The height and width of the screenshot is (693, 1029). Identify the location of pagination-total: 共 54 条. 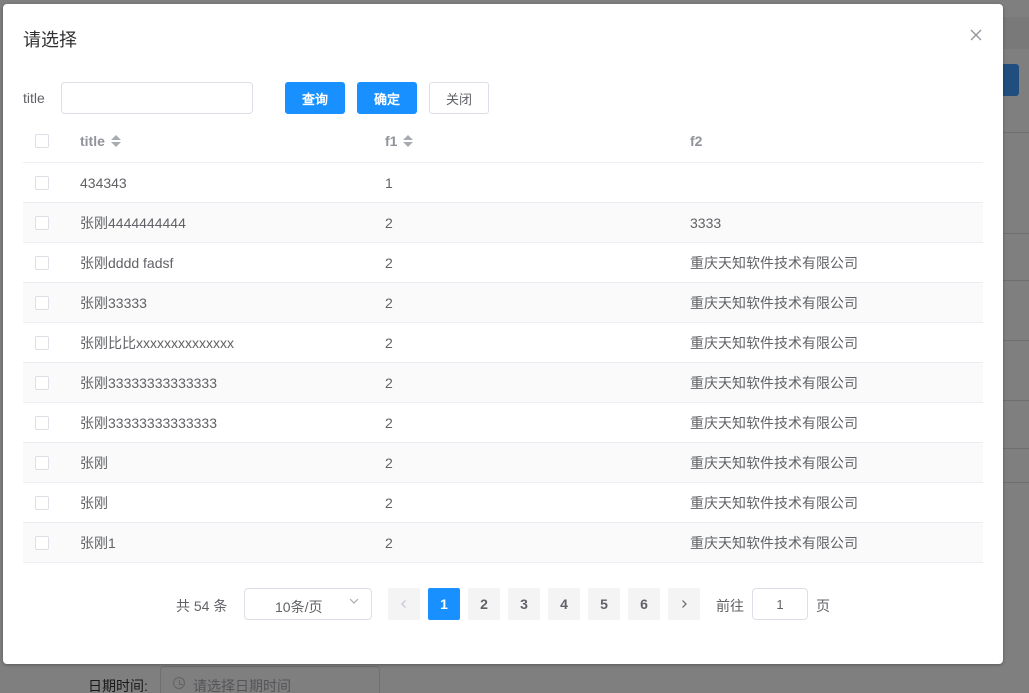
(202, 606).